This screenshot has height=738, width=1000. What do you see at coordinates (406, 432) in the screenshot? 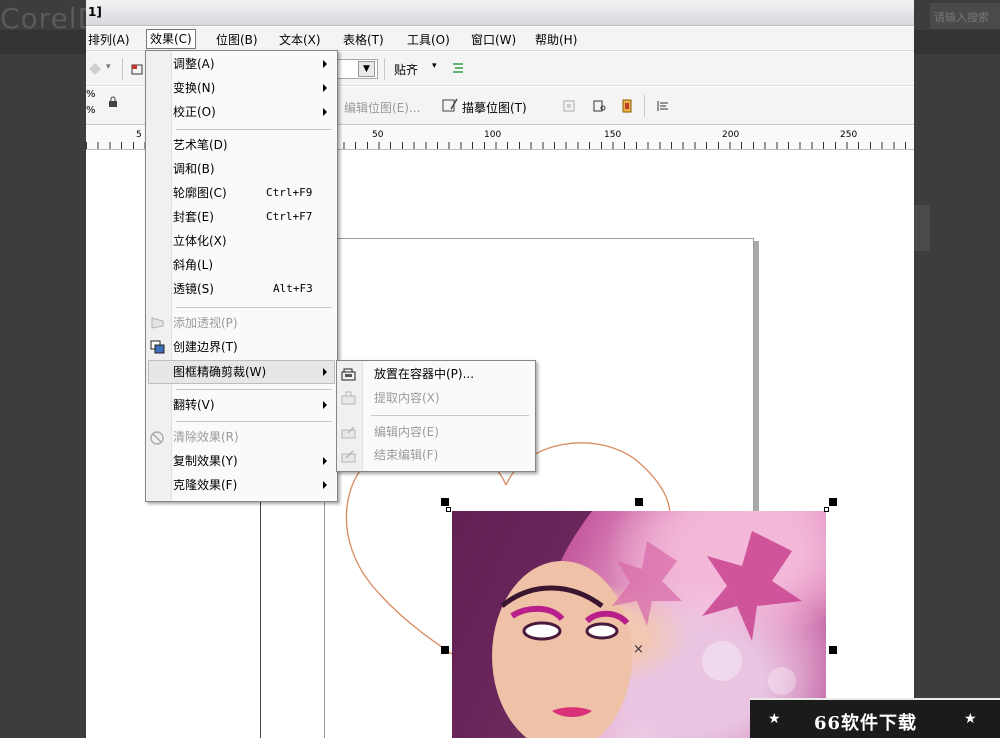
I see `menu-item-edit-contents: 编辑内容(E)` at bounding box center [406, 432].